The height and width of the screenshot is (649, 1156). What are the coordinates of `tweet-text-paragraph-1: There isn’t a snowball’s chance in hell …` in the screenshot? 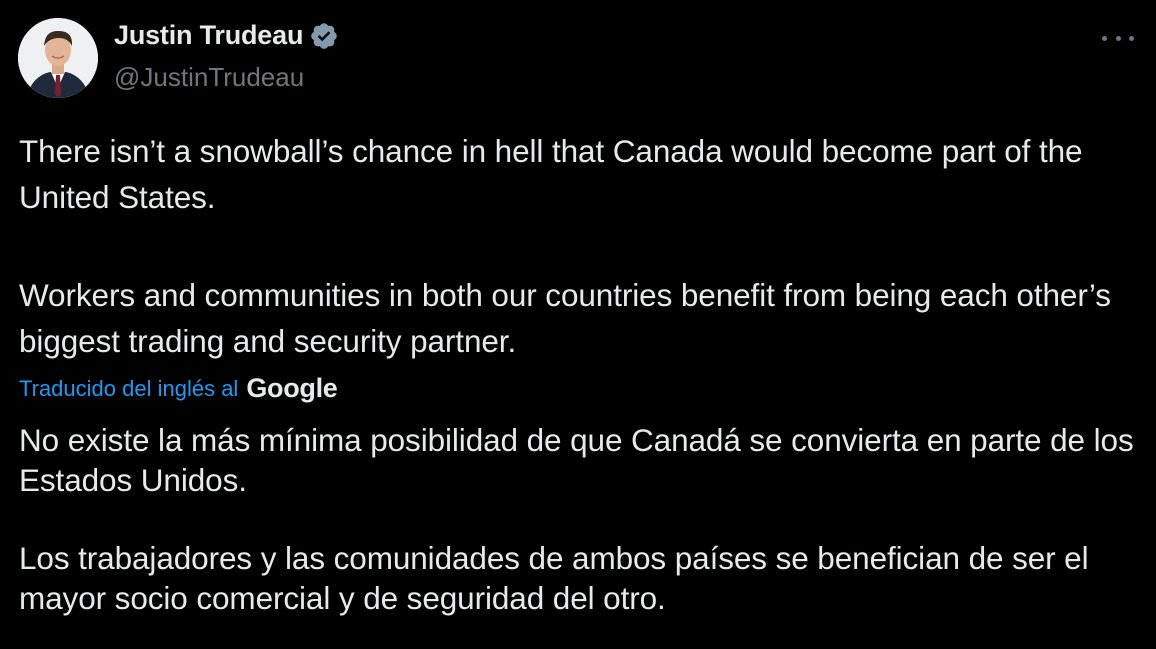 It's located at (551, 174).